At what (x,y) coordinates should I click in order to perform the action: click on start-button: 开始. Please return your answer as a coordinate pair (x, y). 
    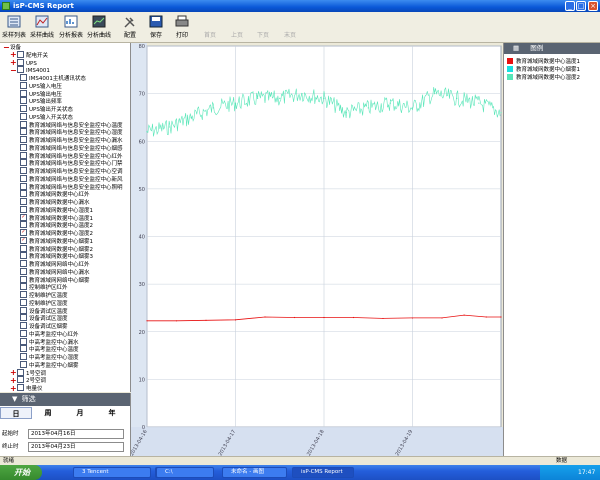
    Looking at the image, I should click on (21, 472).